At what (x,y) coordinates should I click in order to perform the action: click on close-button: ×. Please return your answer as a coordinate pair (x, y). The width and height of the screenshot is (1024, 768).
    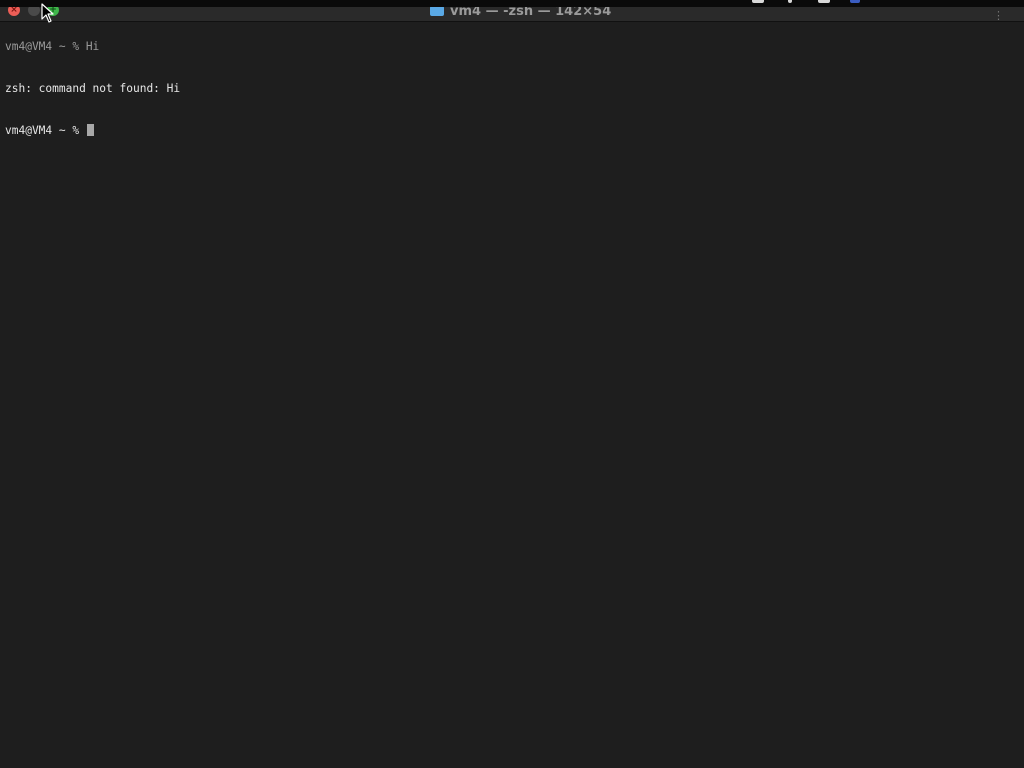
    Looking at the image, I should click on (14, 11).